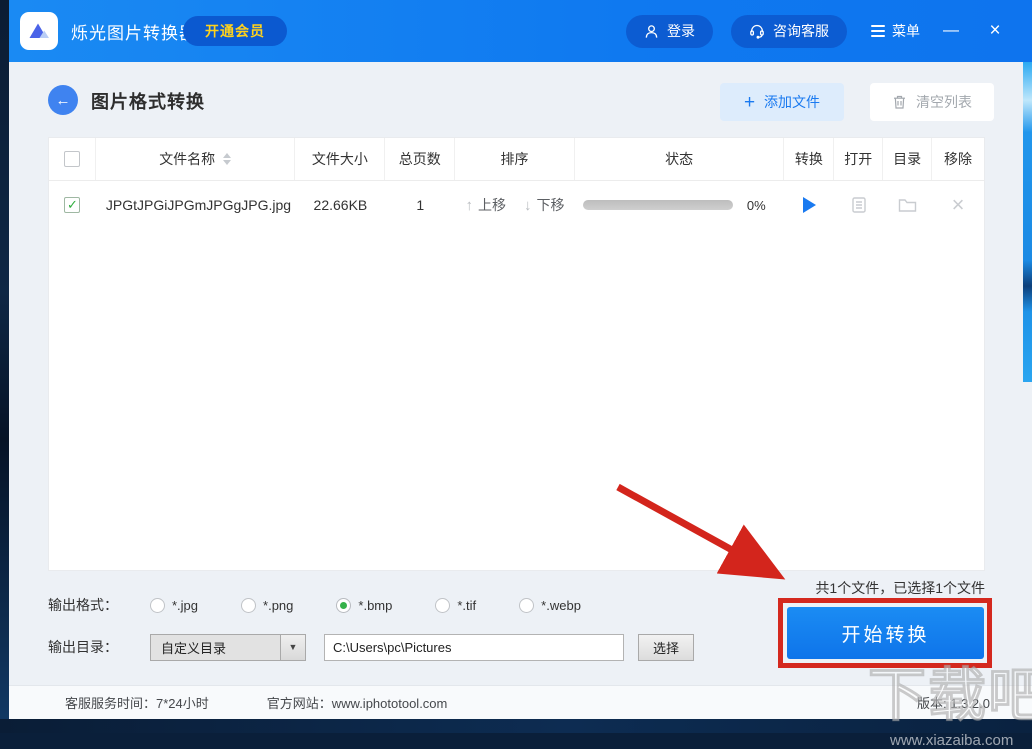  Describe the element at coordinates (666, 647) in the screenshot. I see `choose-directory-button: 选择` at that location.